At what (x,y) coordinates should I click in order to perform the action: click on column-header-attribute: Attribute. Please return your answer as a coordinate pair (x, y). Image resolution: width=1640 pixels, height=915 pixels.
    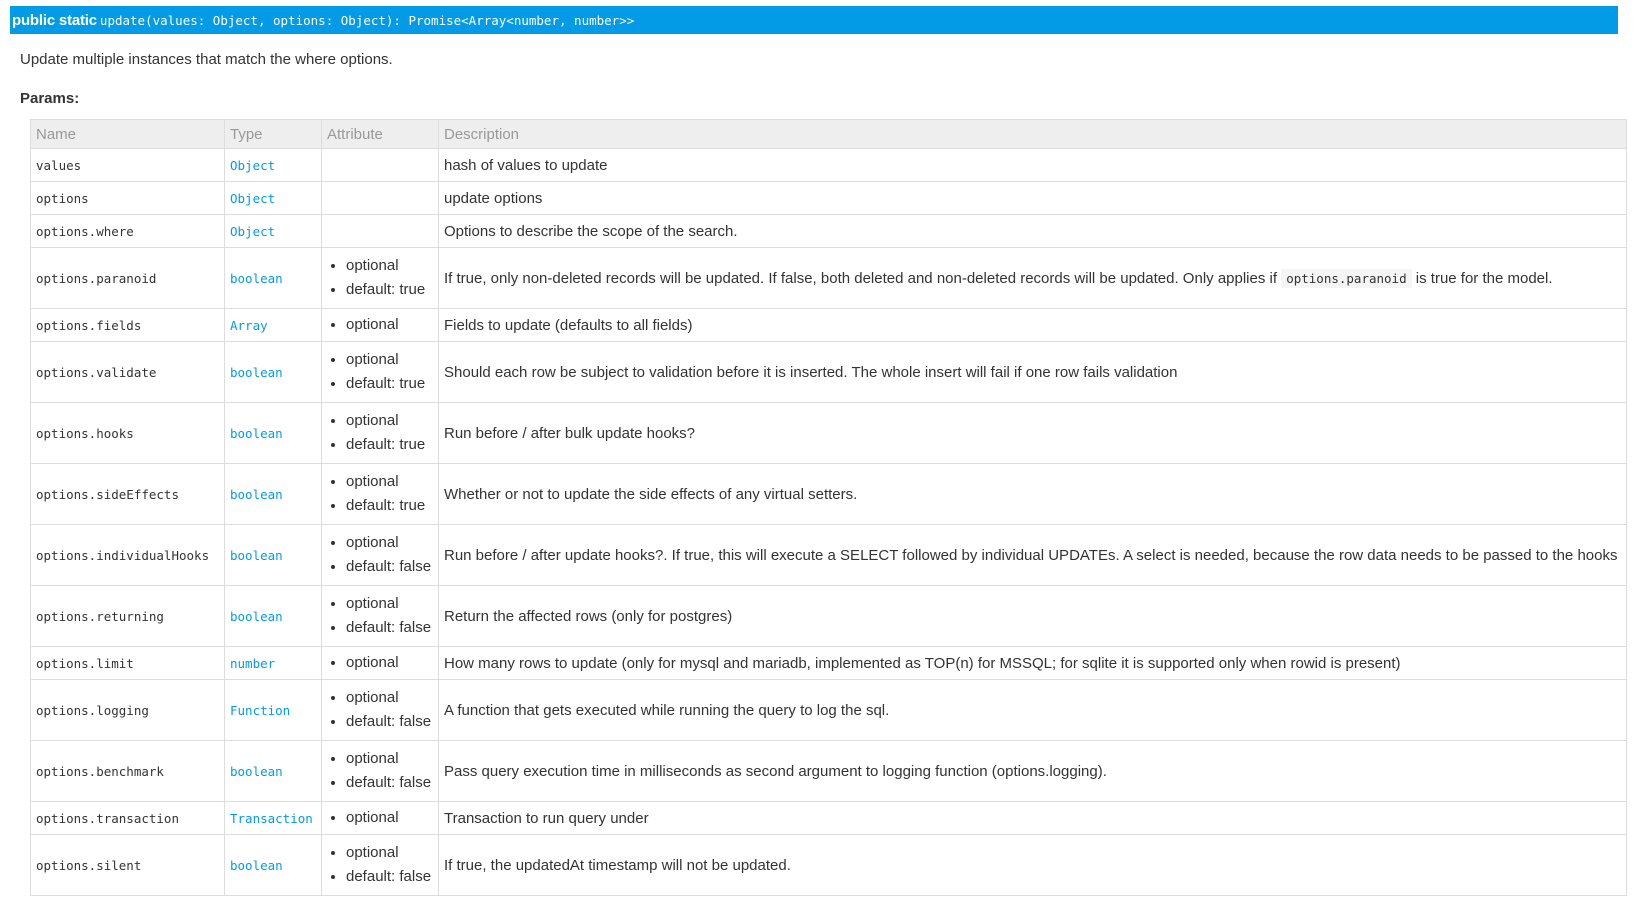
    Looking at the image, I should click on (380, 134).